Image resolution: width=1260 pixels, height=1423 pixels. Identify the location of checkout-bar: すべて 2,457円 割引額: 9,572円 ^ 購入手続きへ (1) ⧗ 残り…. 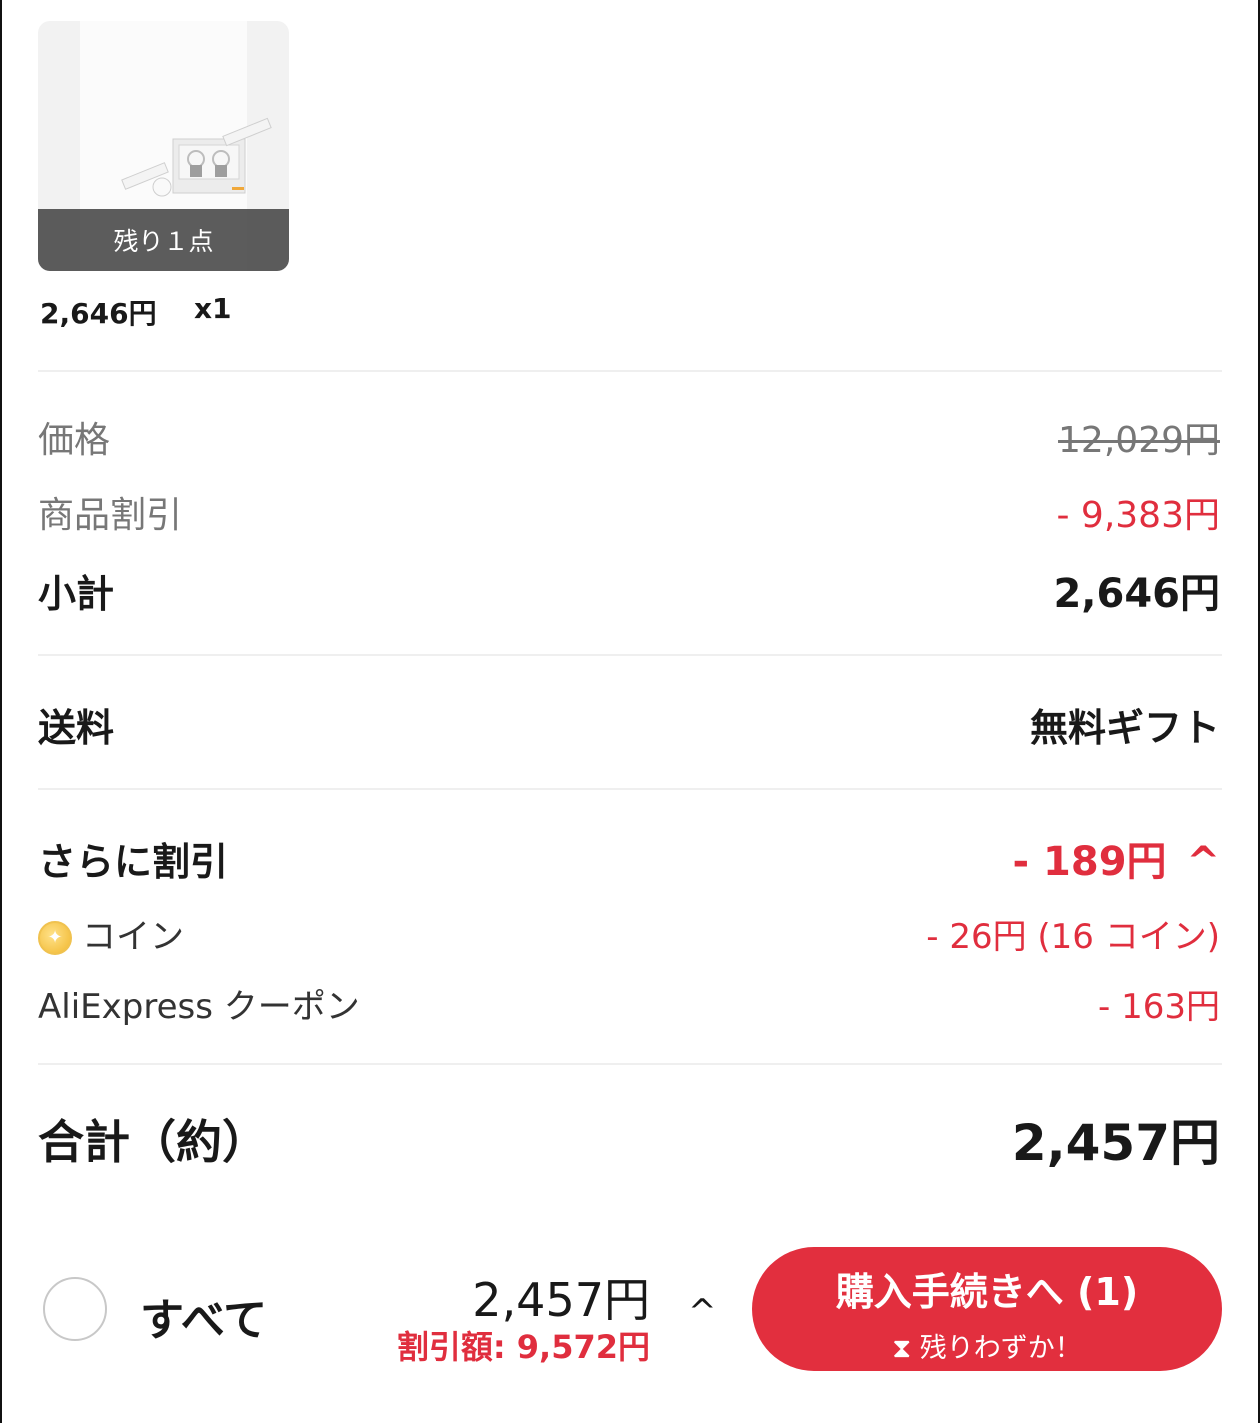
(630, 1305).